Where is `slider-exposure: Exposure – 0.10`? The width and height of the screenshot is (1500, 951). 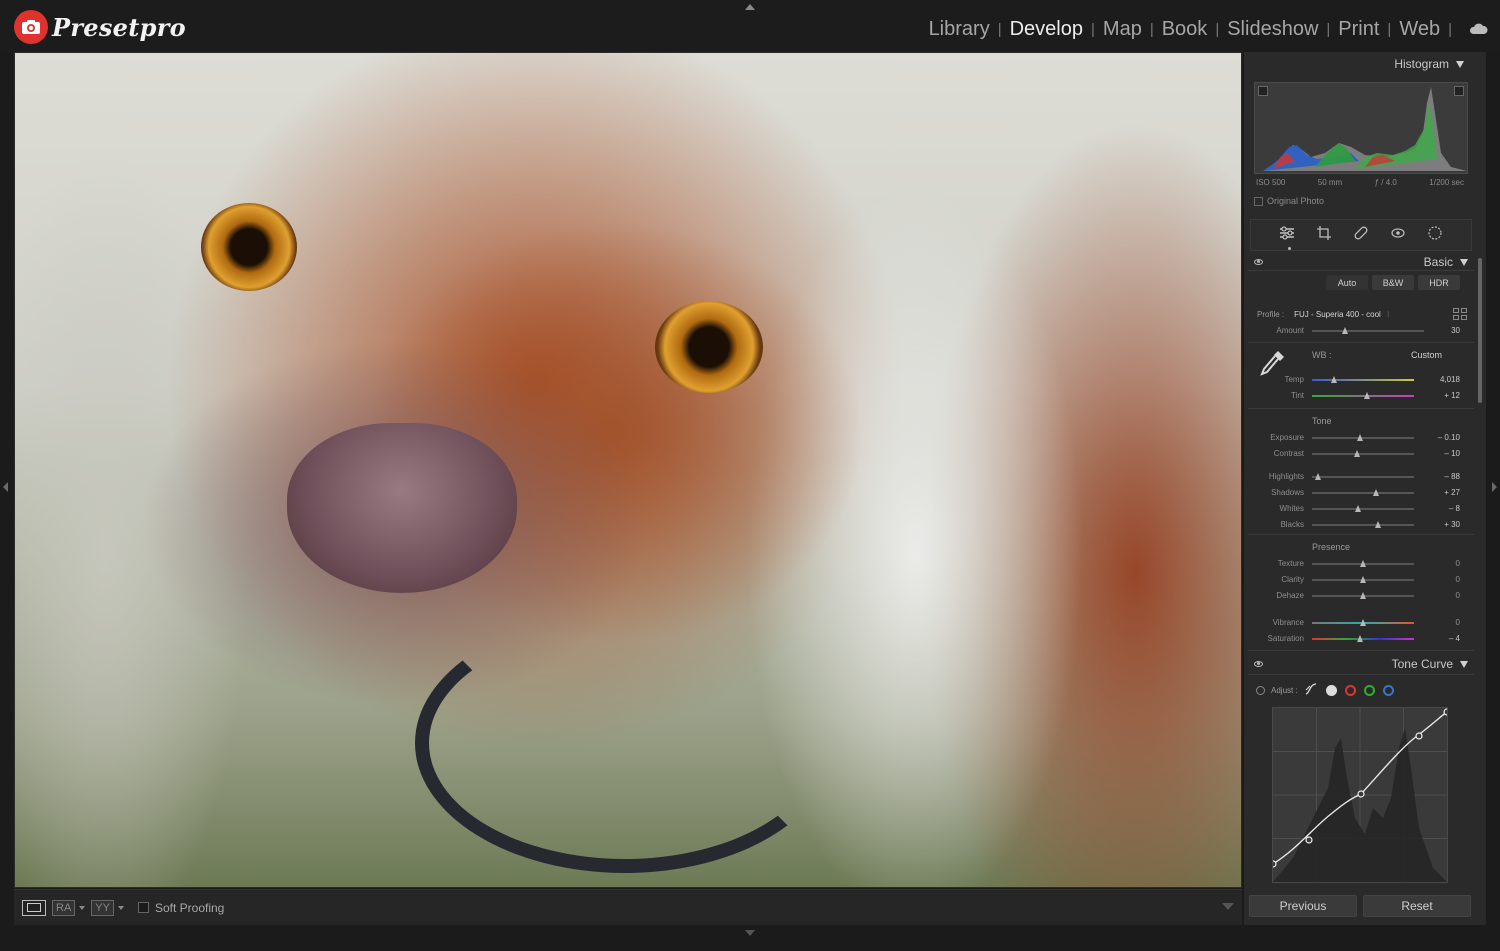
slider-exposure: Exposure – 0.10 is located at coordinates (1361, 438).